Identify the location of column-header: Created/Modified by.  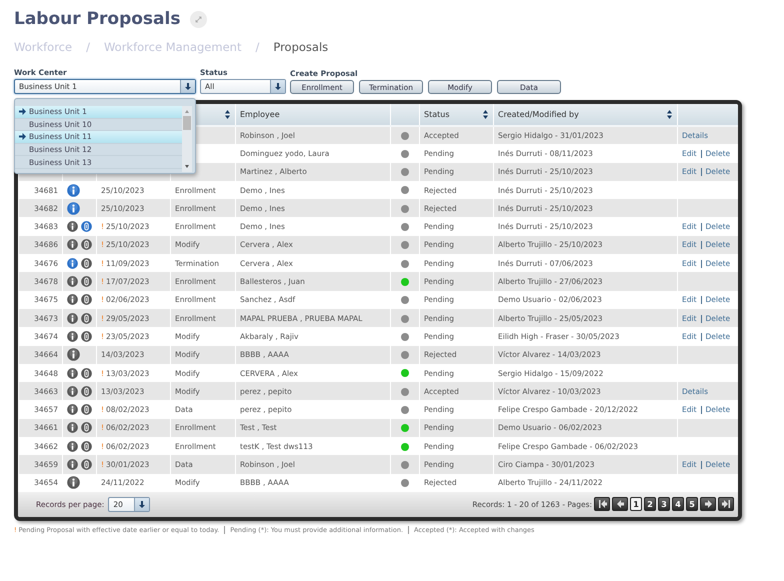
(586, 115).